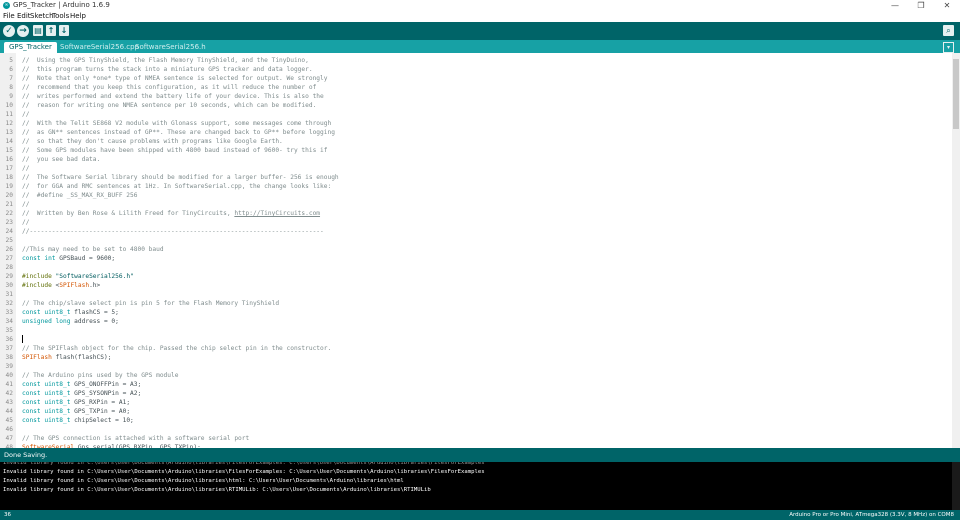  Describe the element at coordinates (9, 303) in the screenshot. I see `line-number: 32` at that location.